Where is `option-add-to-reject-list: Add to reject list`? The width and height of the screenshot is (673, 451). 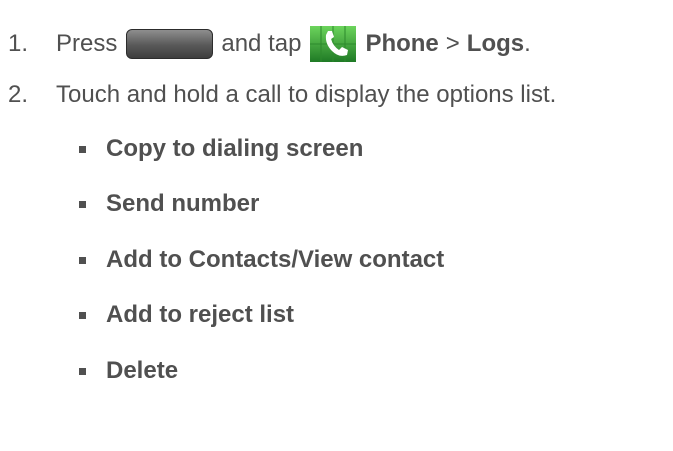 option-add-to-reject-list: Add to reject list is located at coordinates (186, 315).